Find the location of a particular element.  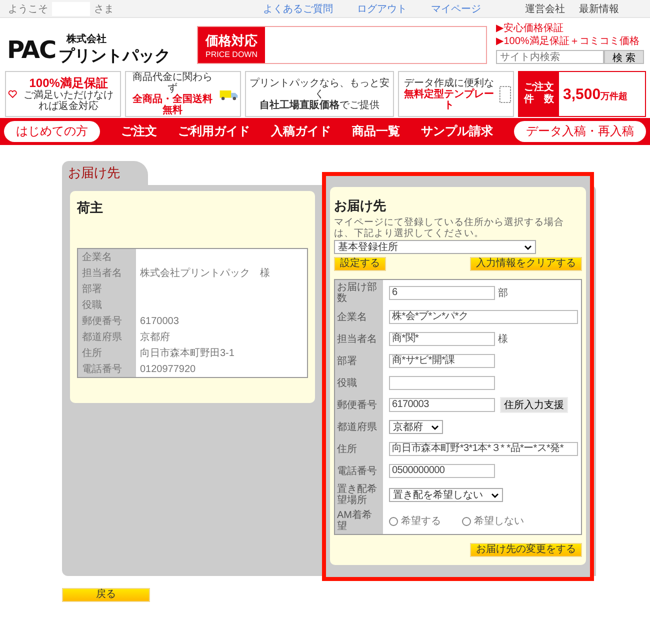

instruction-text: マイページにて登録している住所から選択する場合は、下記より選択してください。 is located at coordinates (449, 228).